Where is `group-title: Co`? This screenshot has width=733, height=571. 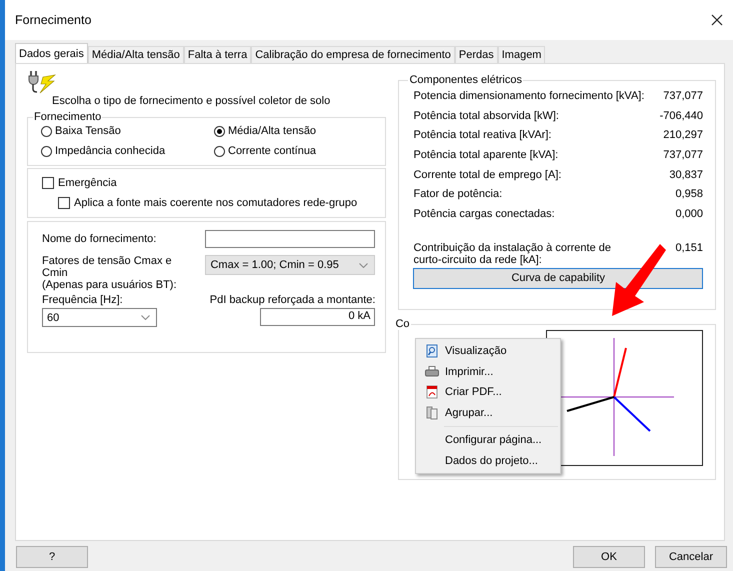
group-title: Co is located at coordinates (402, 324).